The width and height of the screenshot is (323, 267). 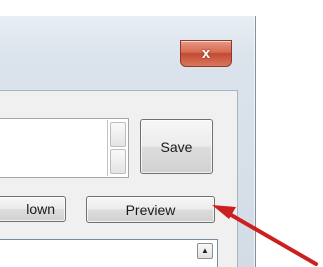 I want to click on preview-button: Preview, so click(x=150, y=209).